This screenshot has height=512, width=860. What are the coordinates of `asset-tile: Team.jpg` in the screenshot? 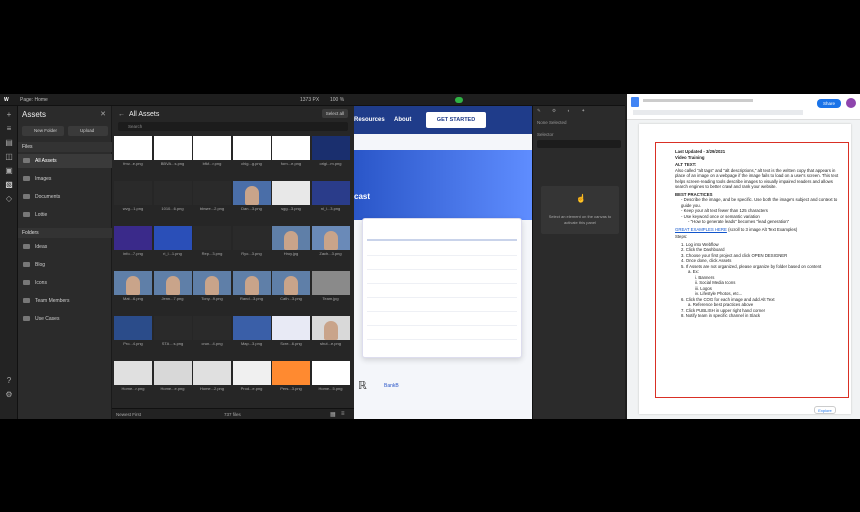 It's located at (330, 287).